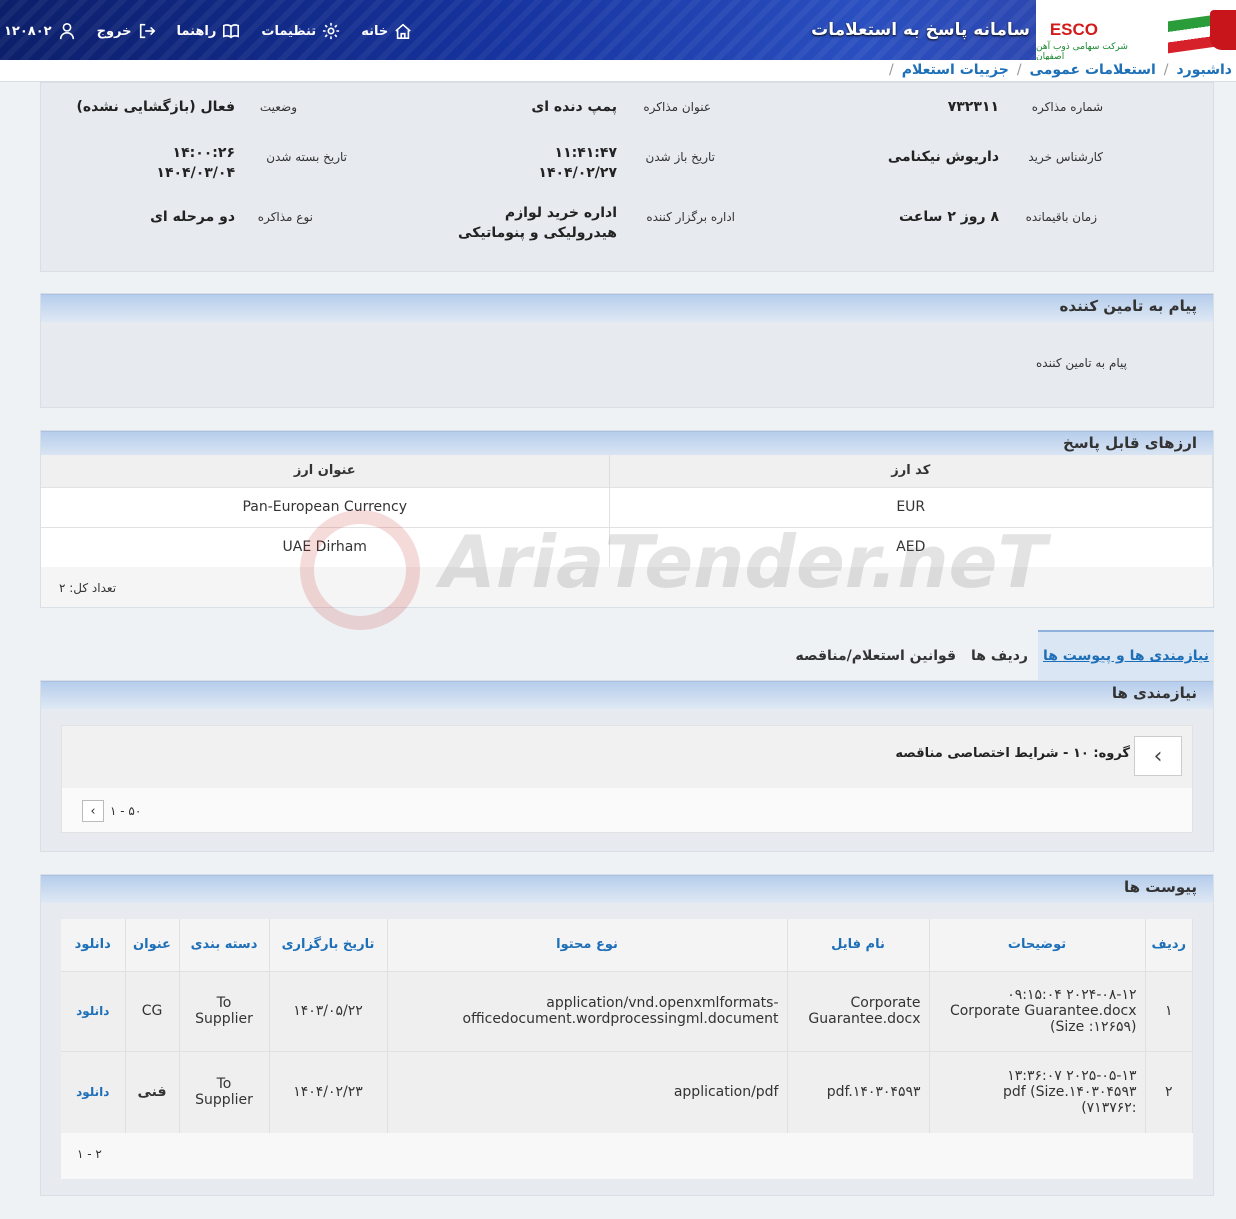 The image size is (1236, 1219). I want to click on attachment-index: ۱, so click(1169, 1010).